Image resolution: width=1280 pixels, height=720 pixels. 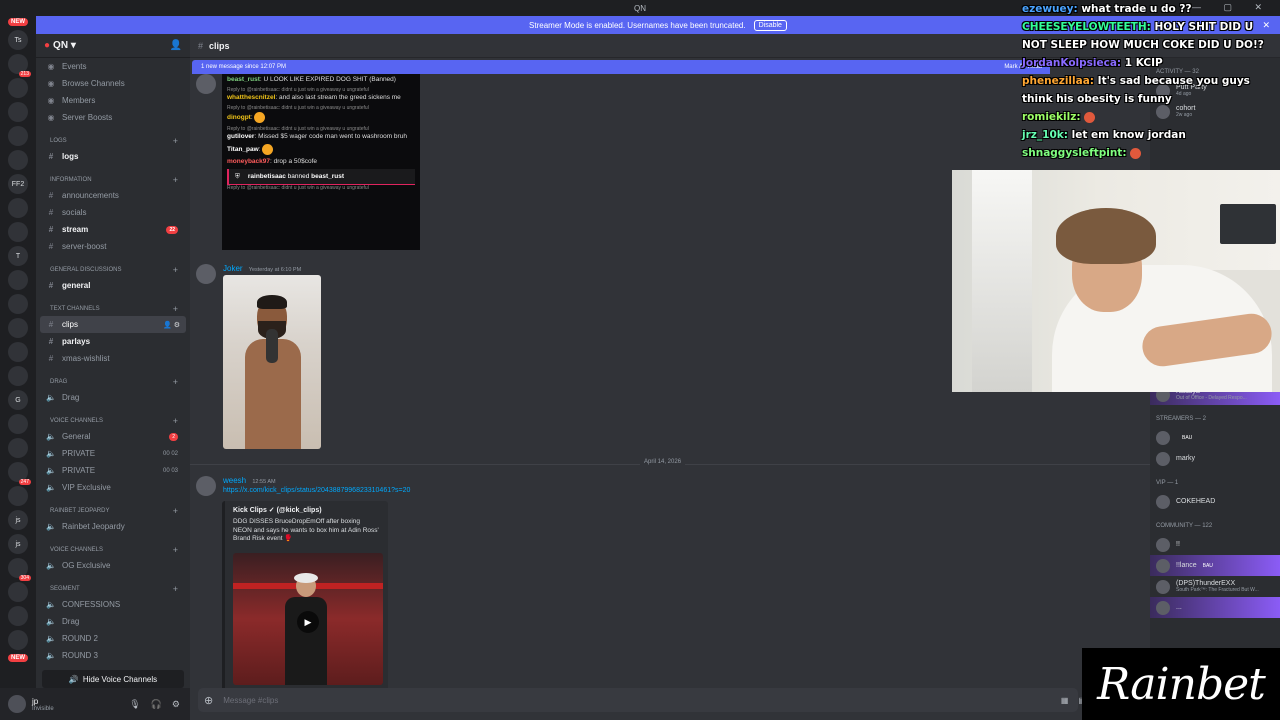 What do you see at coordinates (1215, 565) in the screenshot?
I see `member-item: !!lance BAU` at bounding box center [1215, 565].